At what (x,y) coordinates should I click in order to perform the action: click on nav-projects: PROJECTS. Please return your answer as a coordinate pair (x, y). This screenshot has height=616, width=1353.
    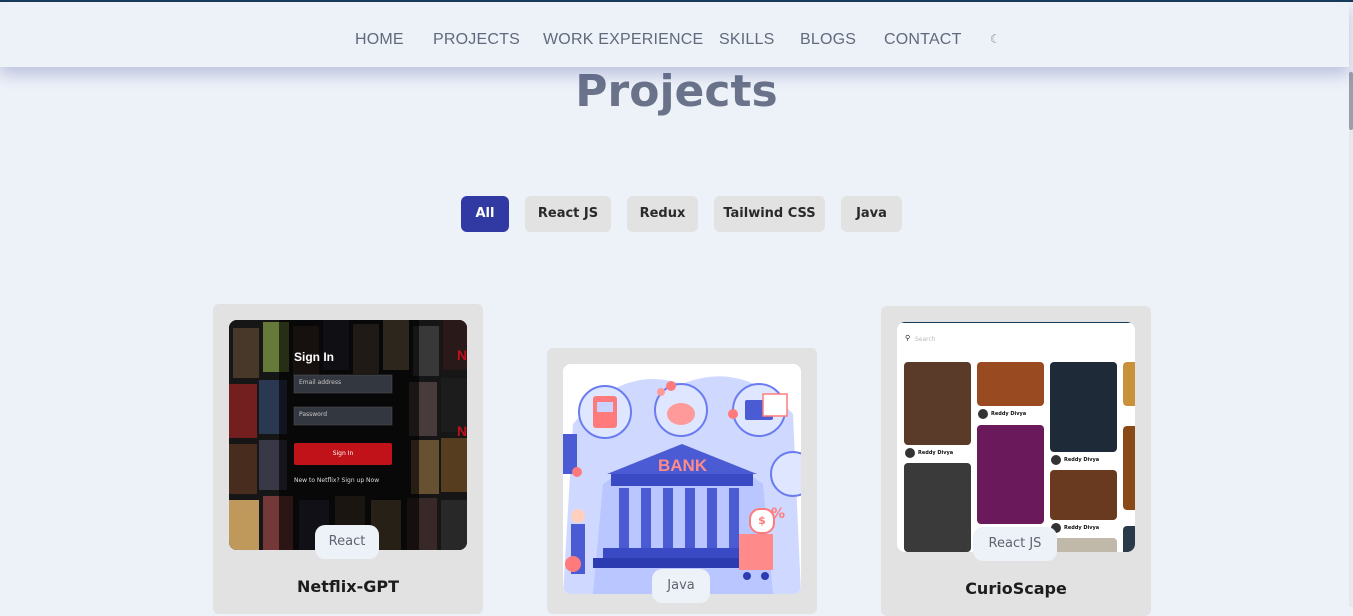
    Looking at the image, I should click on (476, 40).